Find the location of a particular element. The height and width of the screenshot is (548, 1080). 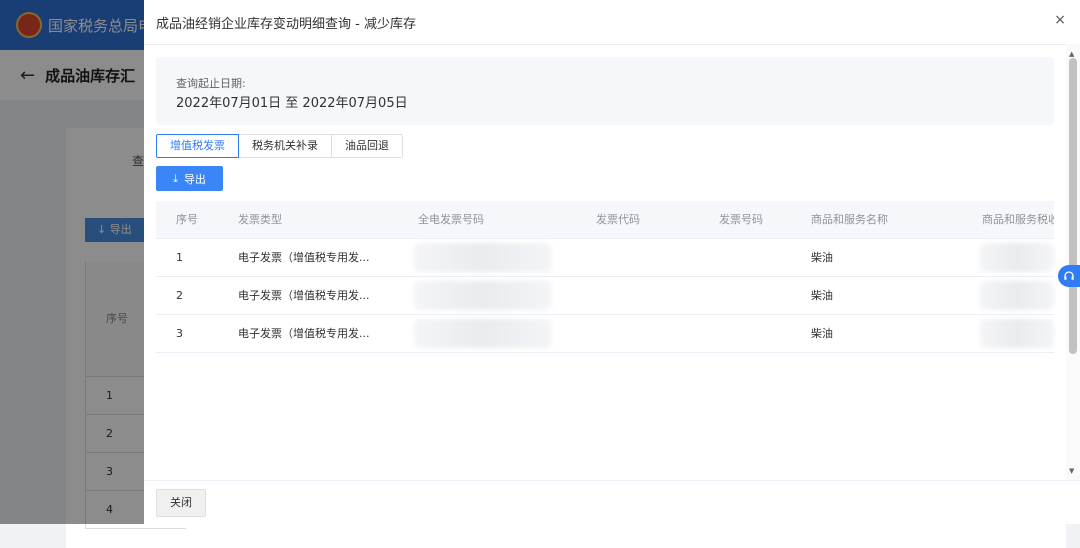

scroll-up-icon: ▲ is located at coordinates (1071, 54).